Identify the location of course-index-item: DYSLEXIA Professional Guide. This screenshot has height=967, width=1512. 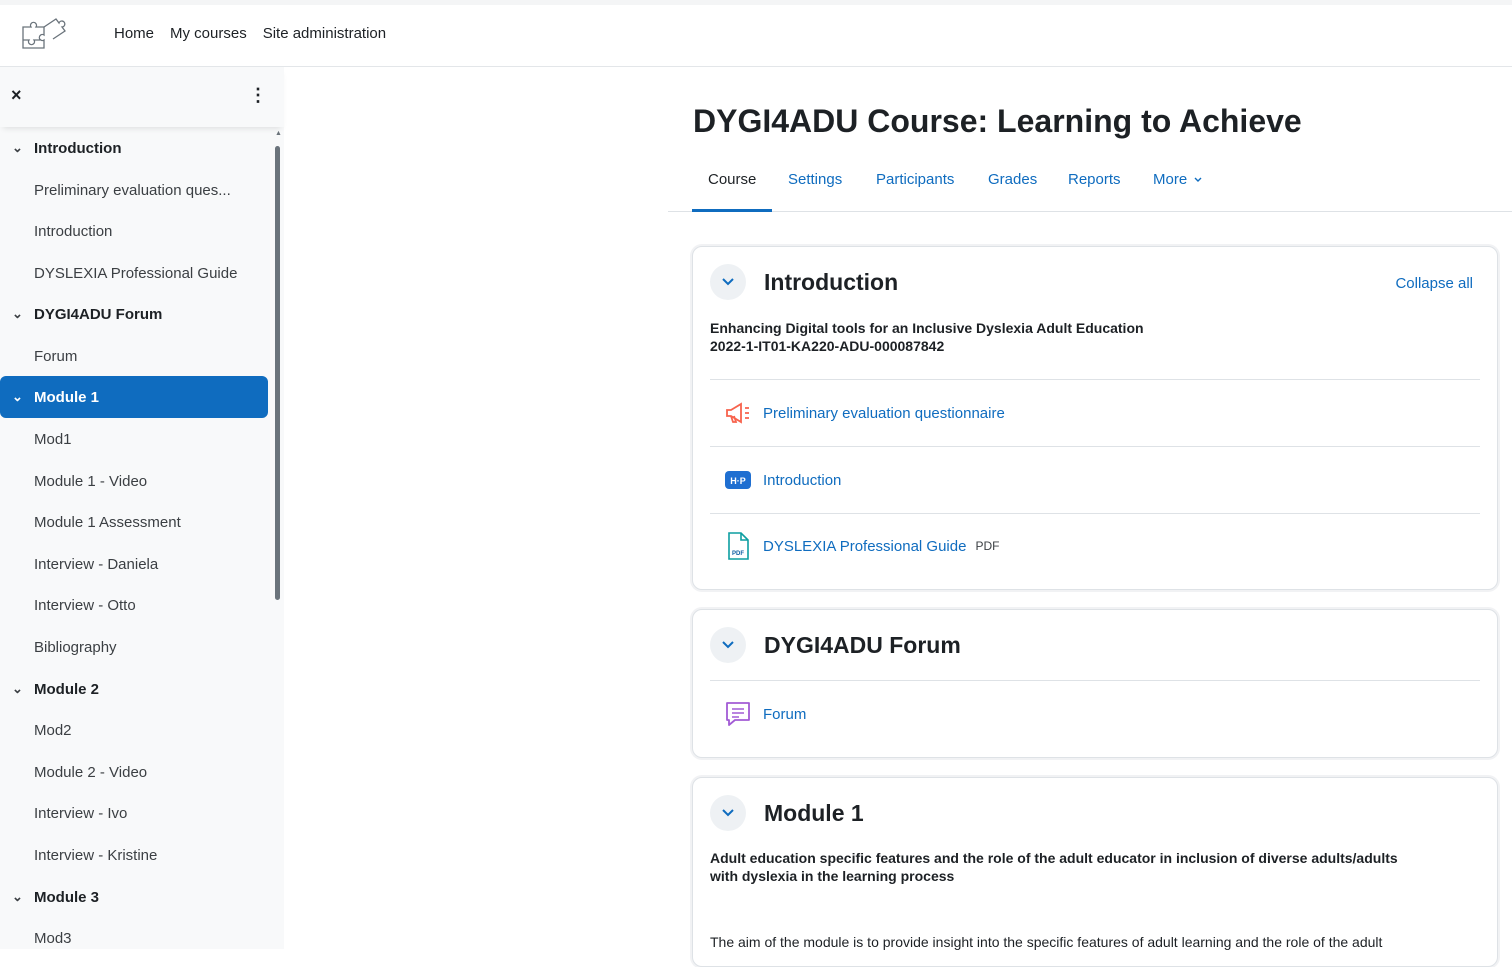
(134, 273).